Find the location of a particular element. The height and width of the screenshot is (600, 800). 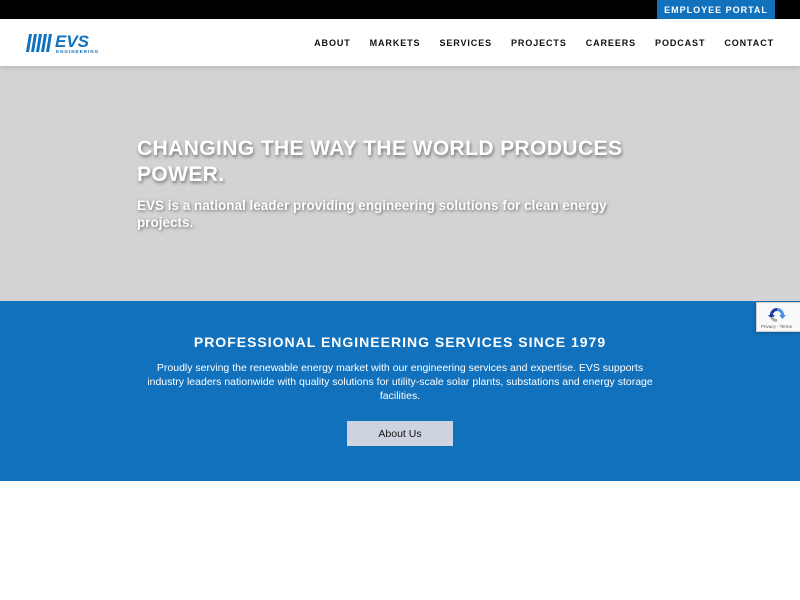

nav-item-markets: MARKETS is located at coordinates (395, 43).